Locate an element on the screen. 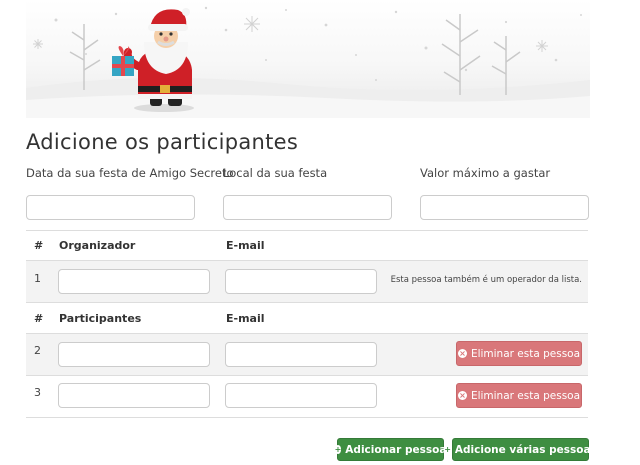  max-value-label: Valor máximo a gastar is located at coordinates (485, 173).